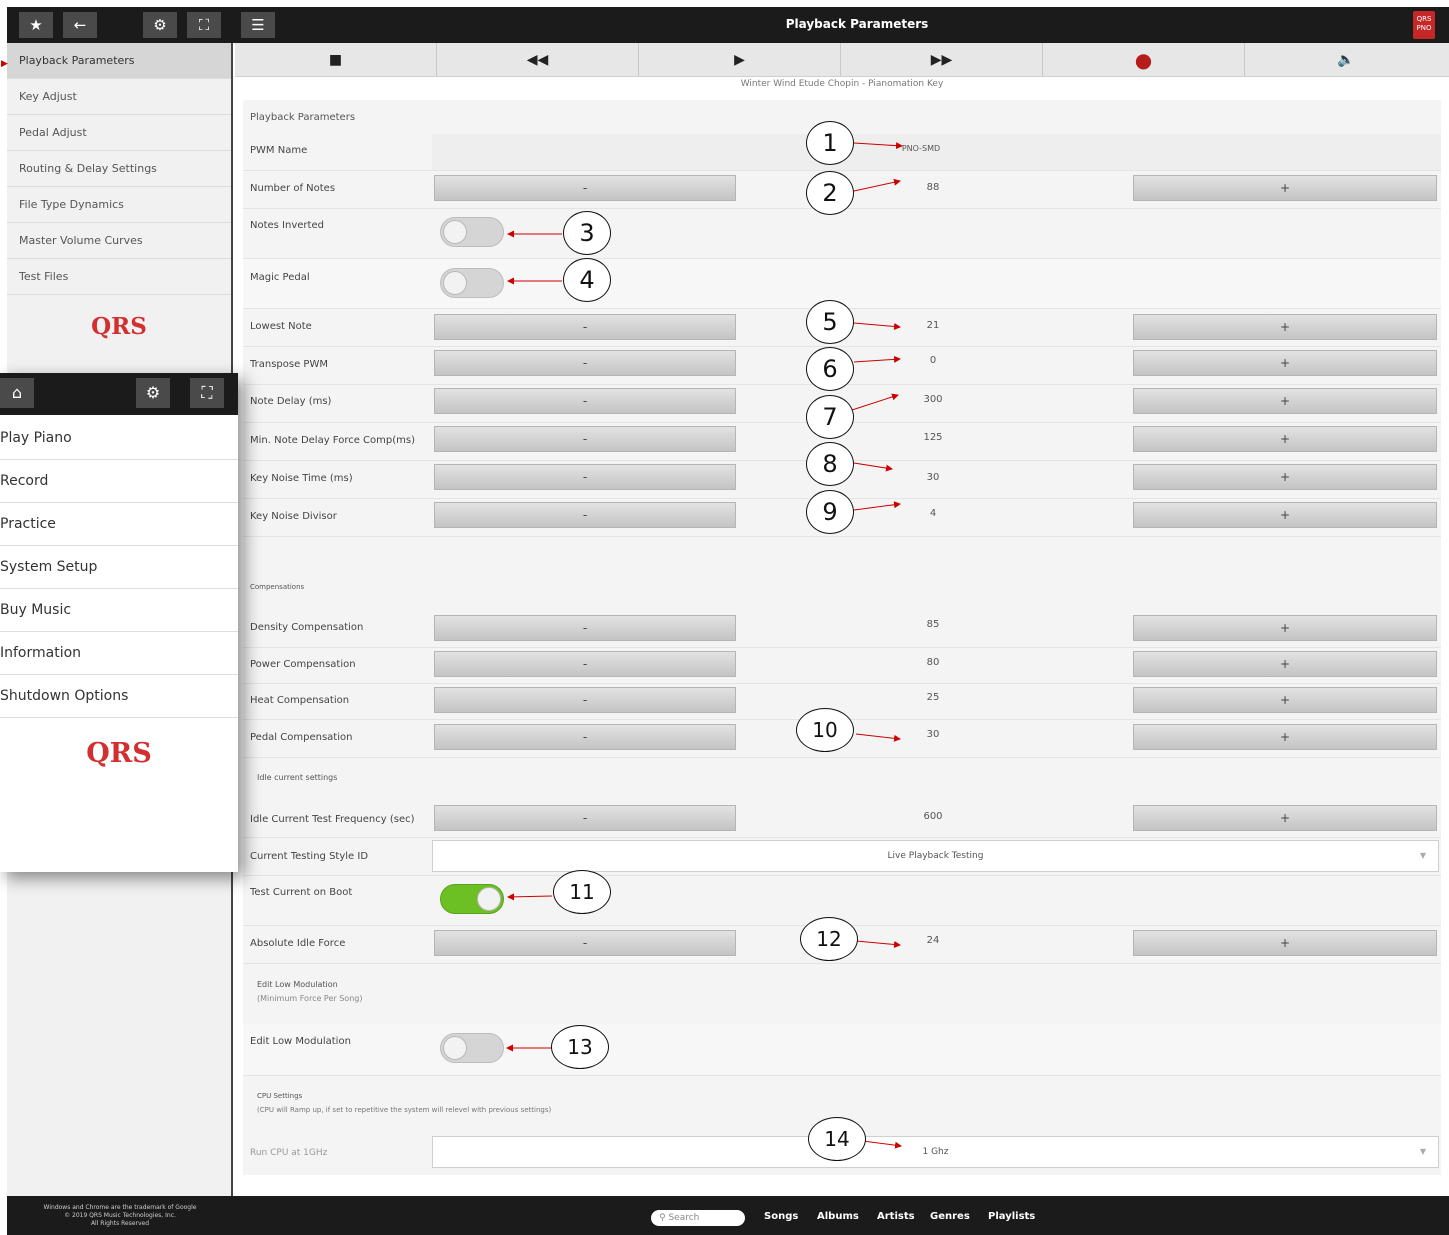 This screenshot has width=1449, height=1235. What do you see at coordinates (4, 64) in the screenshot?
I see `active-arrow-icon: ▶` at bounding box center [4, 64].